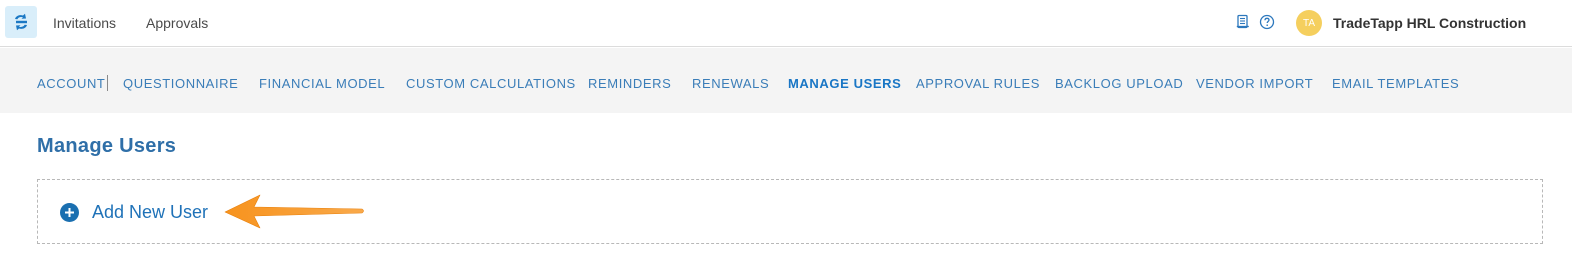 This screenshot has width=1572, height=261. What do you see at coordinates (1309, 23) in the screenshot?
I see `avatar: TA` at bounding box center [1309, 23].